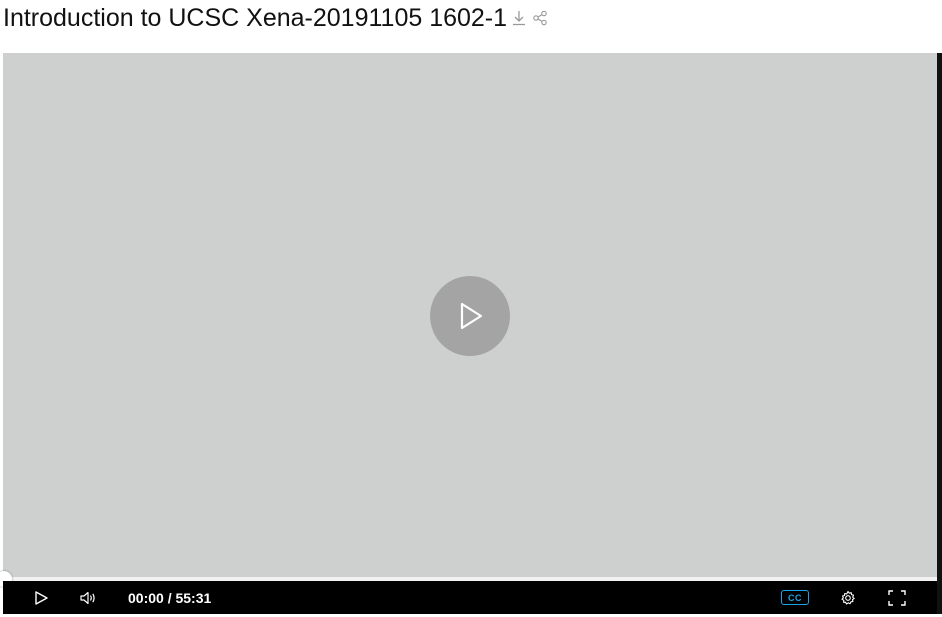  I want to click on fullscreen-button, so click(897, 597).